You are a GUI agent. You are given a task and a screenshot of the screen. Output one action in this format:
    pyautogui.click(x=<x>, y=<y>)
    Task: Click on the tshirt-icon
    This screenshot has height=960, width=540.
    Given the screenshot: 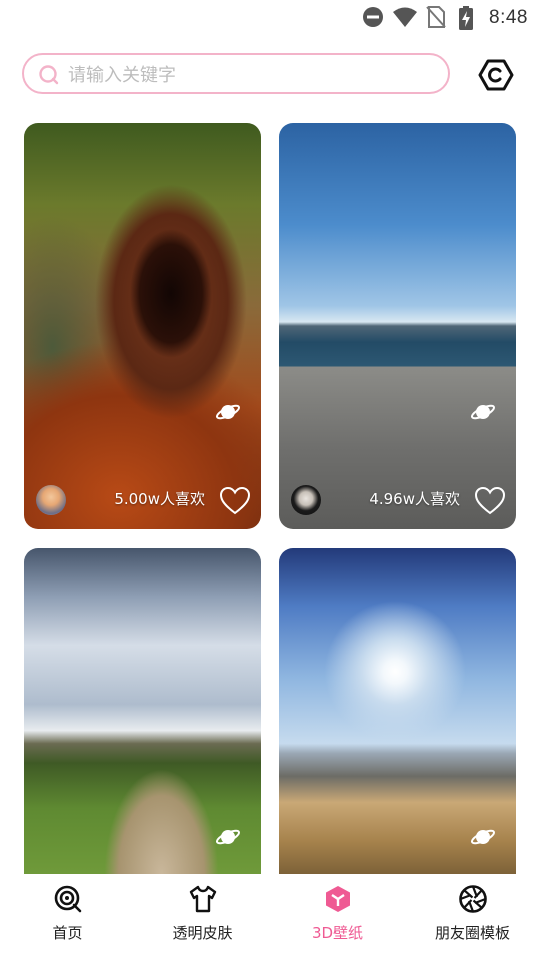 What is the action you would take?
    pyautogui.click(x=202, y=899)
    